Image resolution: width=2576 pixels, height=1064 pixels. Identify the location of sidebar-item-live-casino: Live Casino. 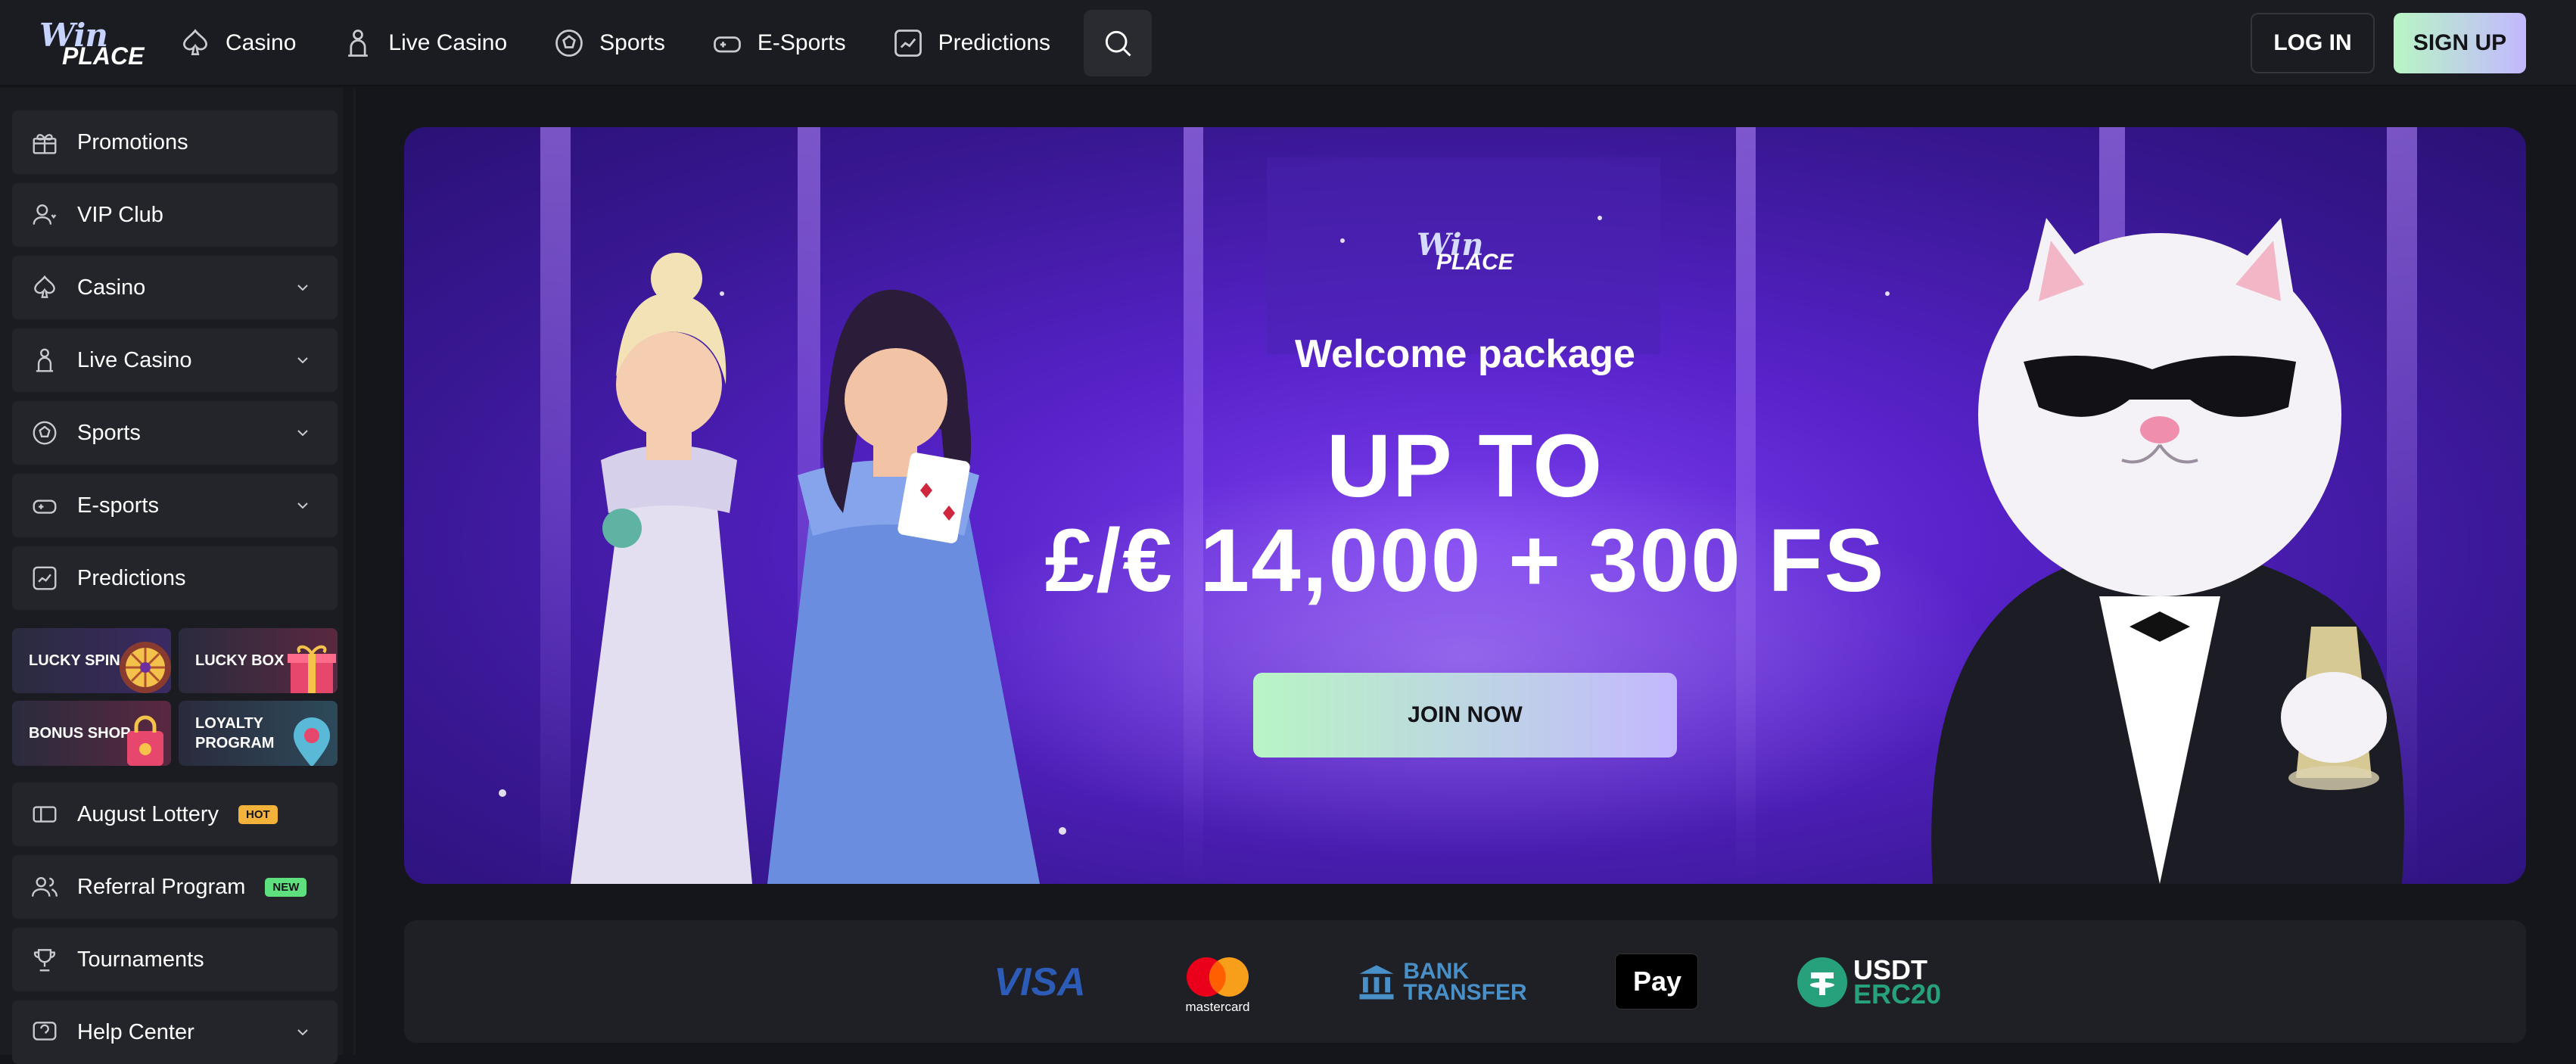
(175, 360).